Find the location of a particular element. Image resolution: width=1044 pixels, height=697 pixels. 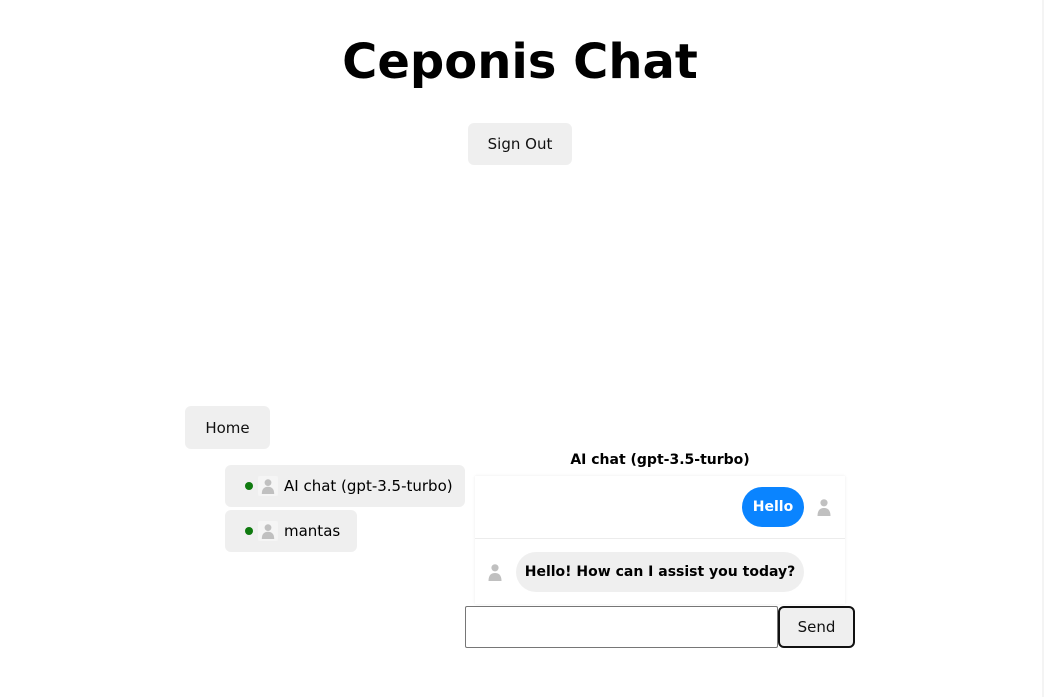

sign-out-button: Sign Out is located at coordinates (520, 144).